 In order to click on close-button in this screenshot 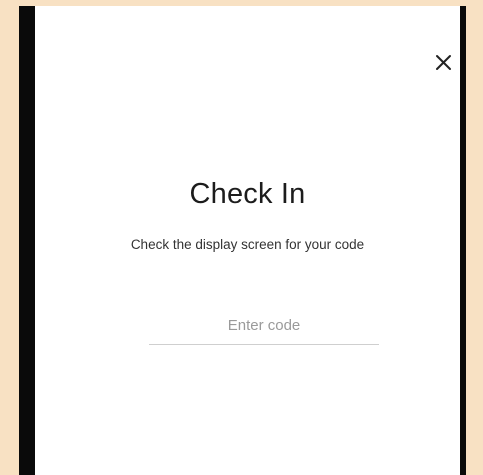, I will do `click(443, 59)`.